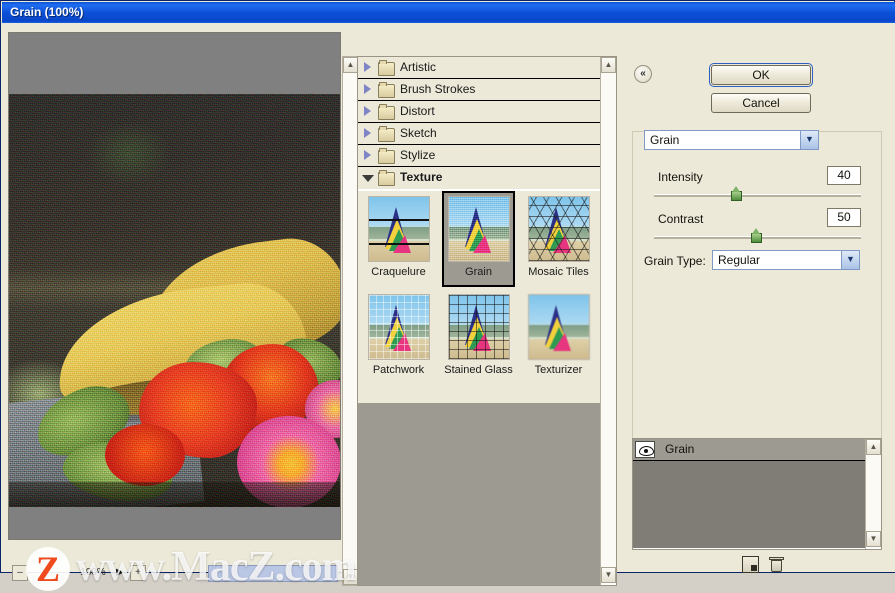 The image size is (895, 593). I want to click on intensity-slider-track, so click(757, 195).